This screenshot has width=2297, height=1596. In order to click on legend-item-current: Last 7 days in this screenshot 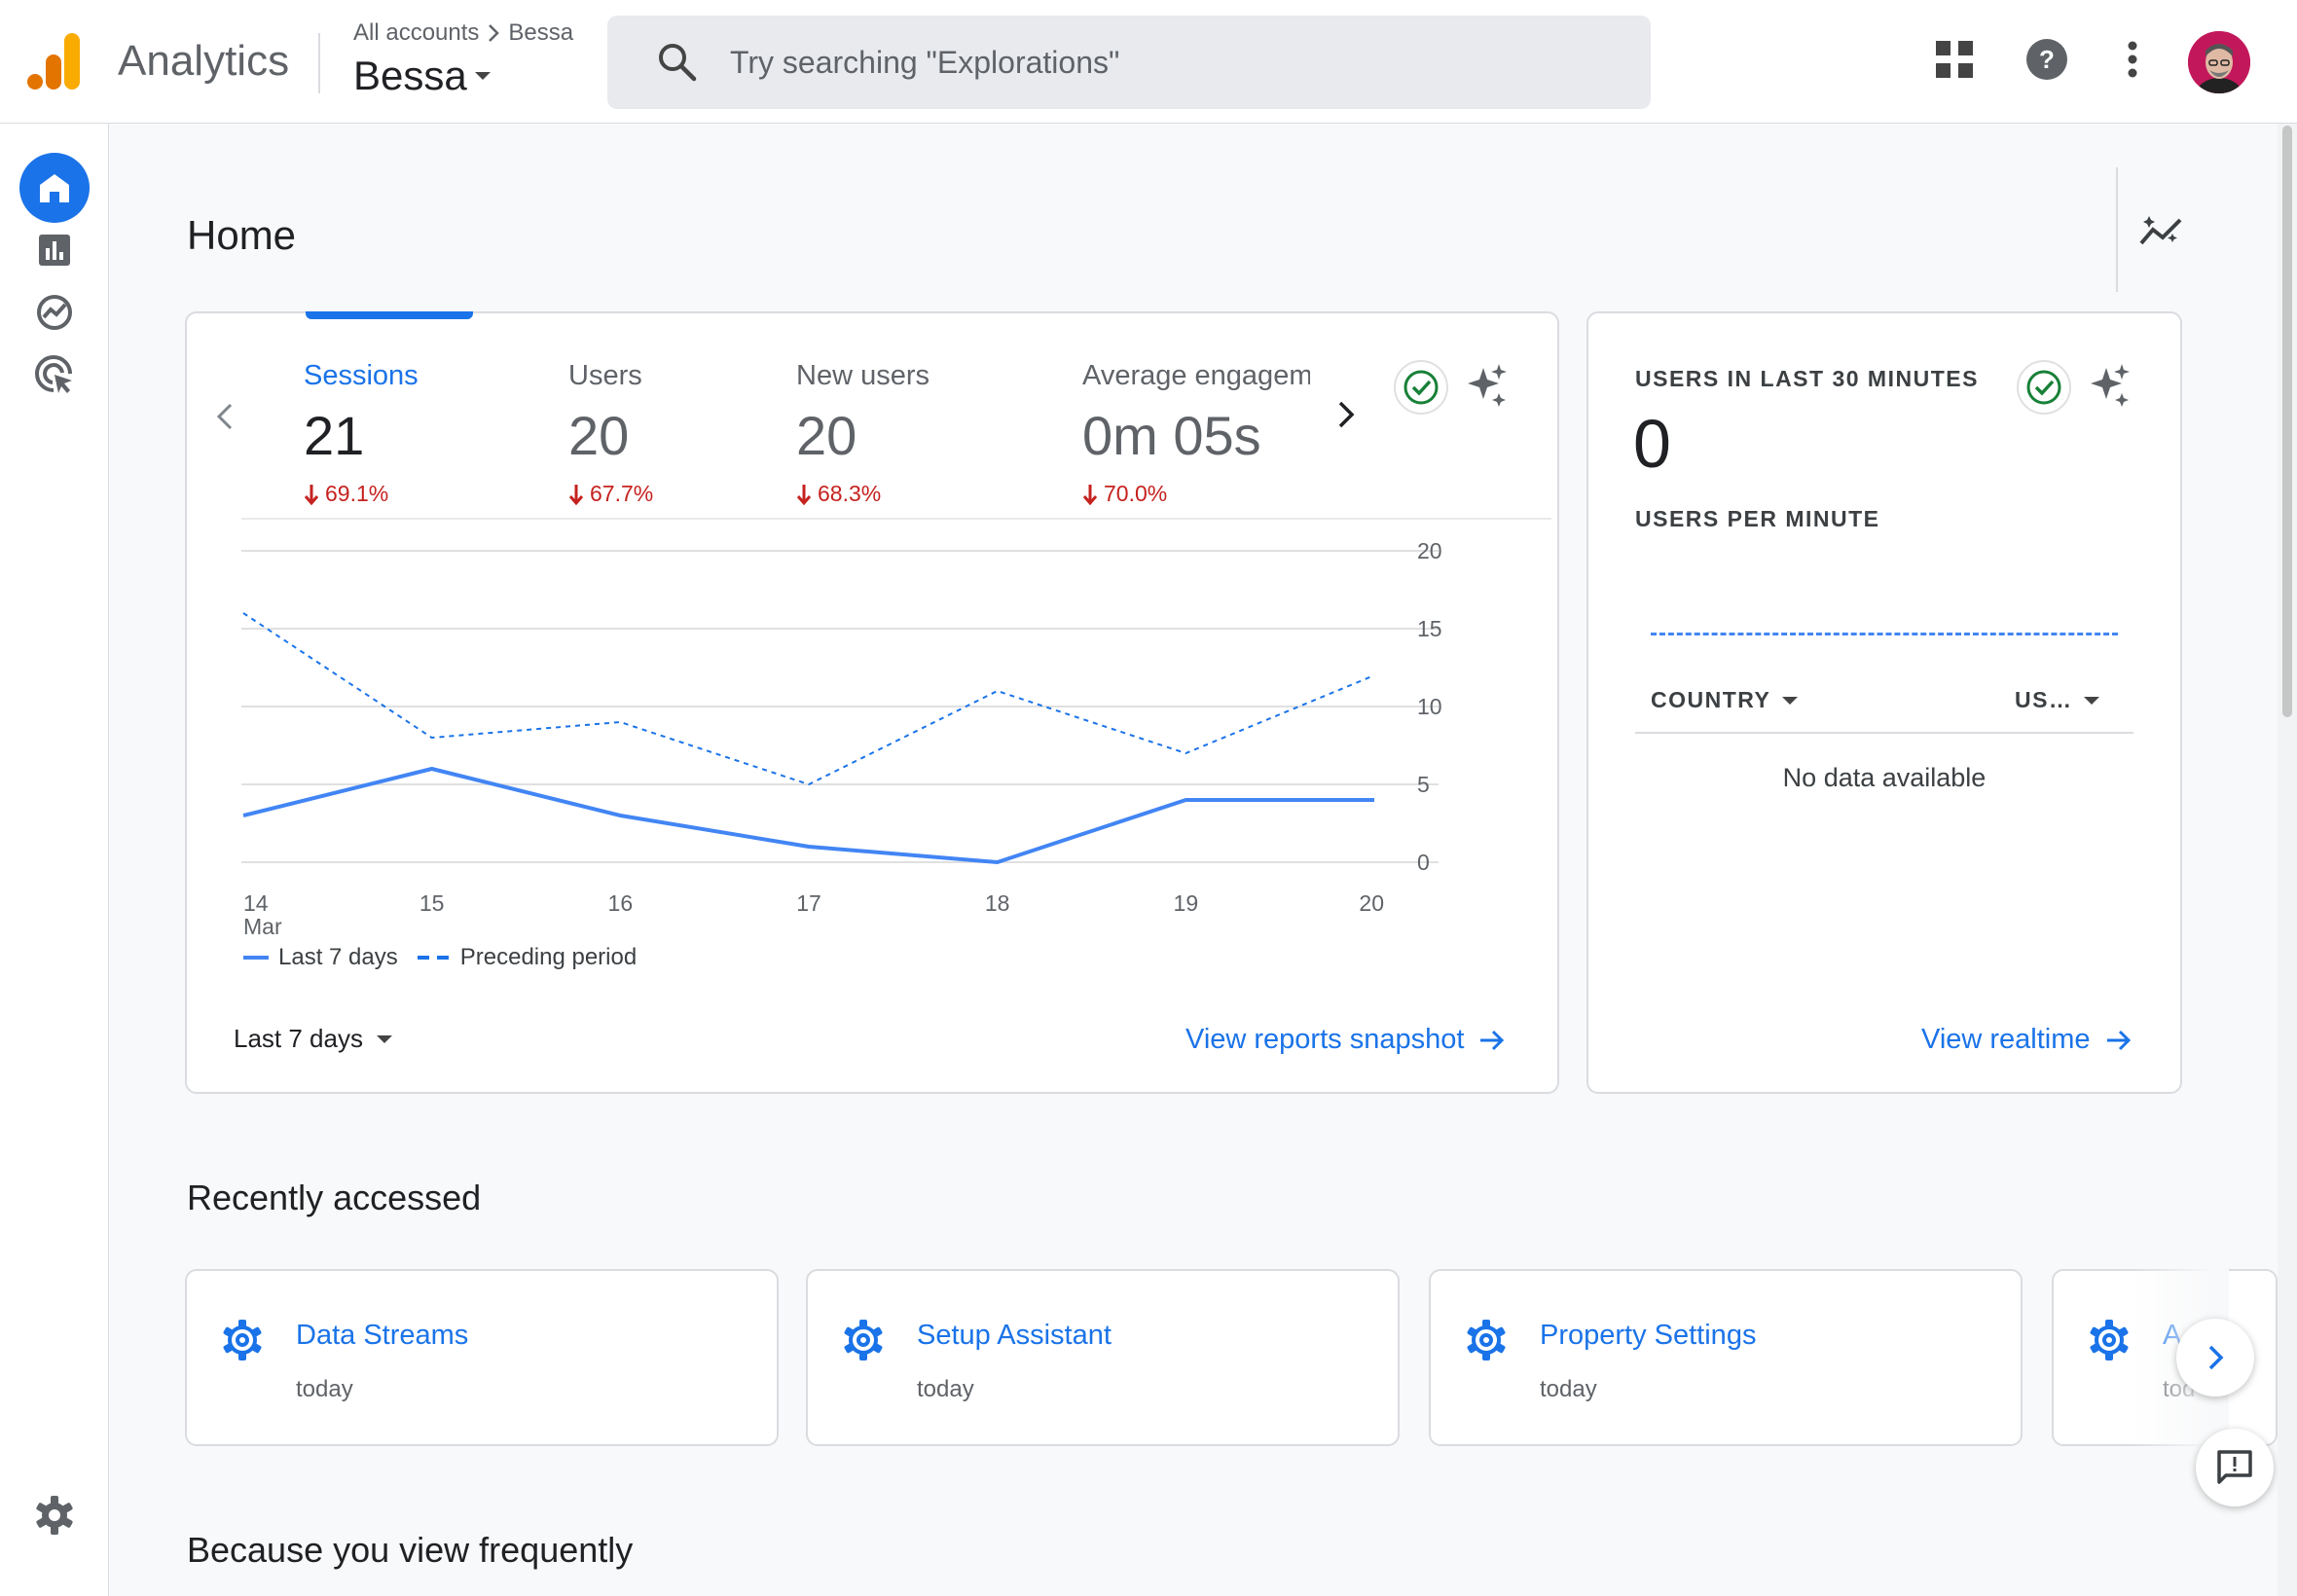, I will do `click(320, 957)`.